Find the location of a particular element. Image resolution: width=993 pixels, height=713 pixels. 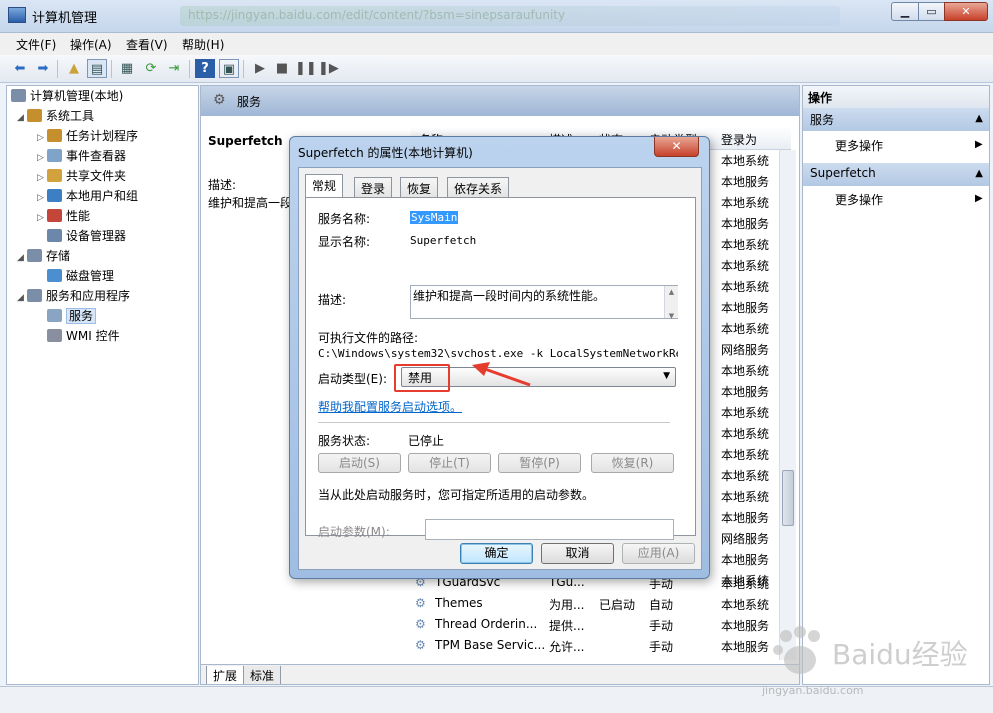

service-startup-cell: 自动 is located at coordinates (661, 605).